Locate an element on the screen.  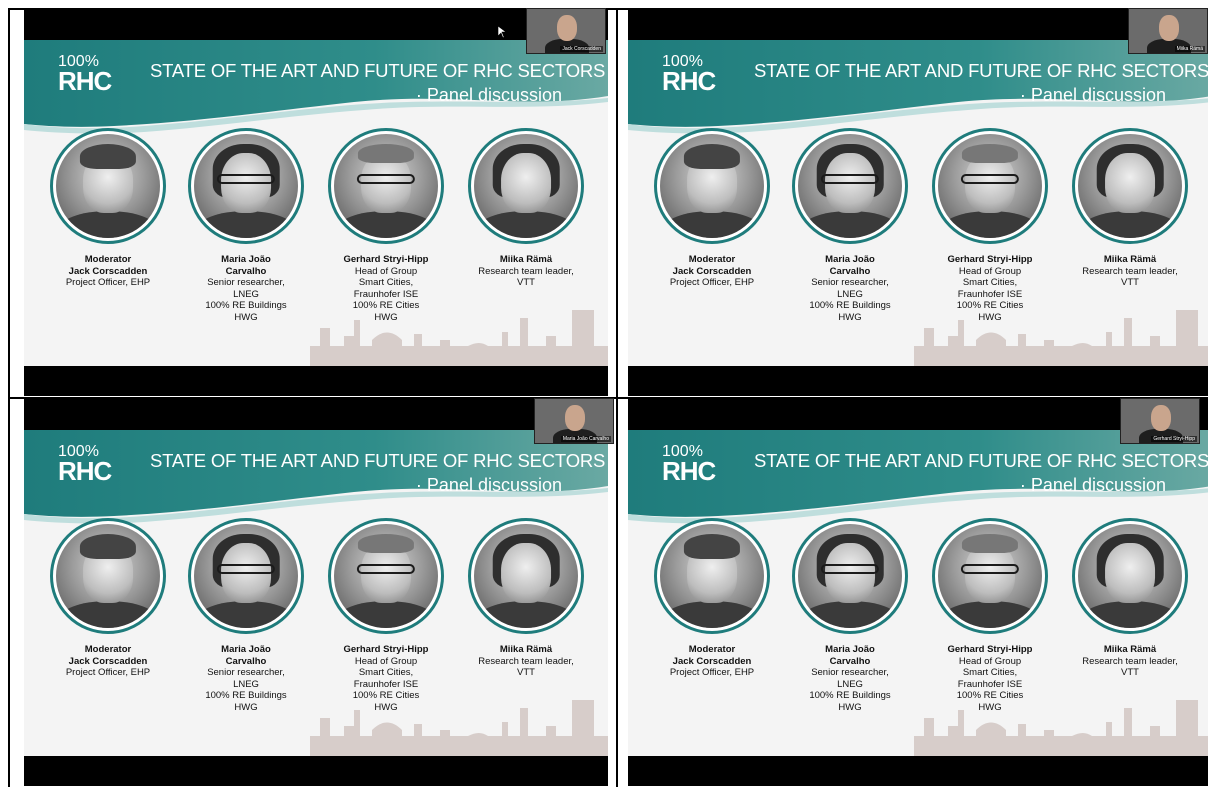
mouse-cursor-icon is located at coordinates (502, 32).